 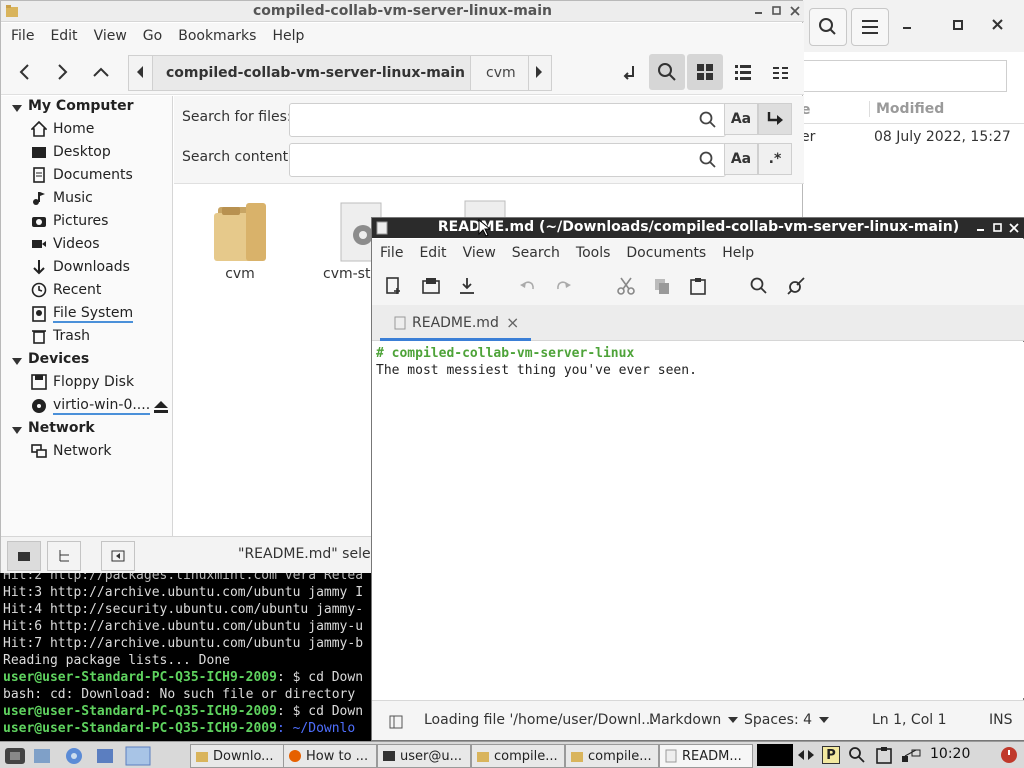 I want to click on back-arrow-icon, so click(x=25, y=72).